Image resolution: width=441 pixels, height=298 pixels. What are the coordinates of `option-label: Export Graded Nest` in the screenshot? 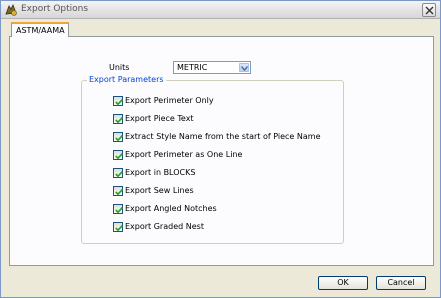 It's located at (164, 226).